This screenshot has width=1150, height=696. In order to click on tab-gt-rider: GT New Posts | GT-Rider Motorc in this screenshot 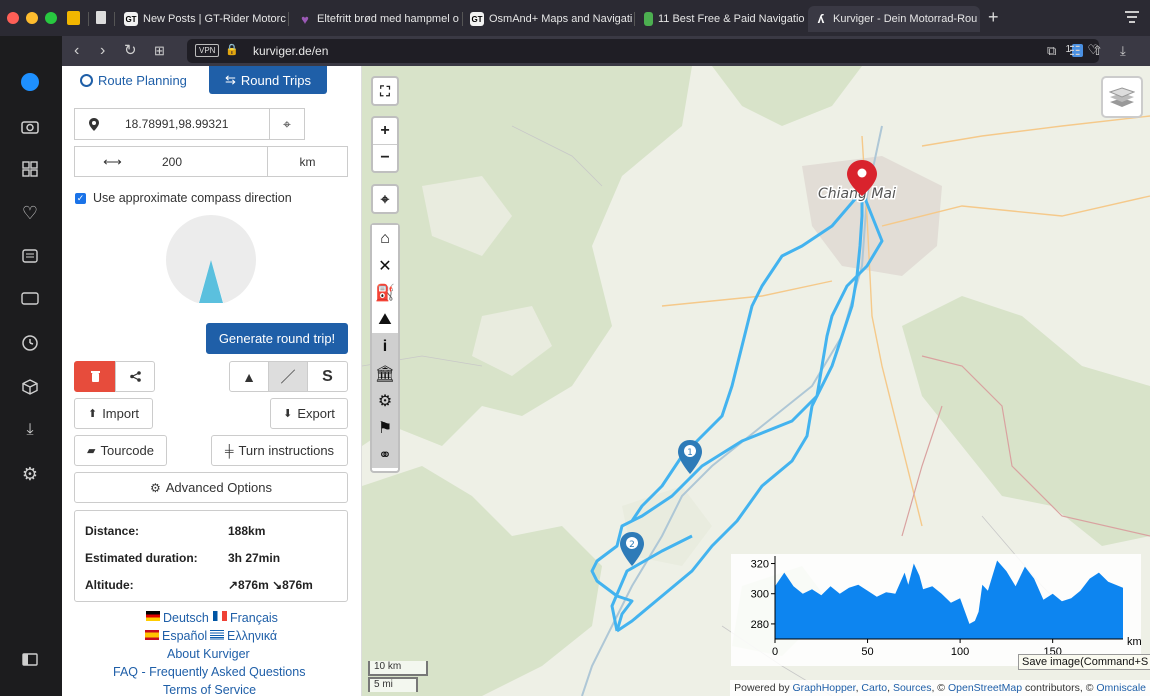, I will do `click(202, 19)`.